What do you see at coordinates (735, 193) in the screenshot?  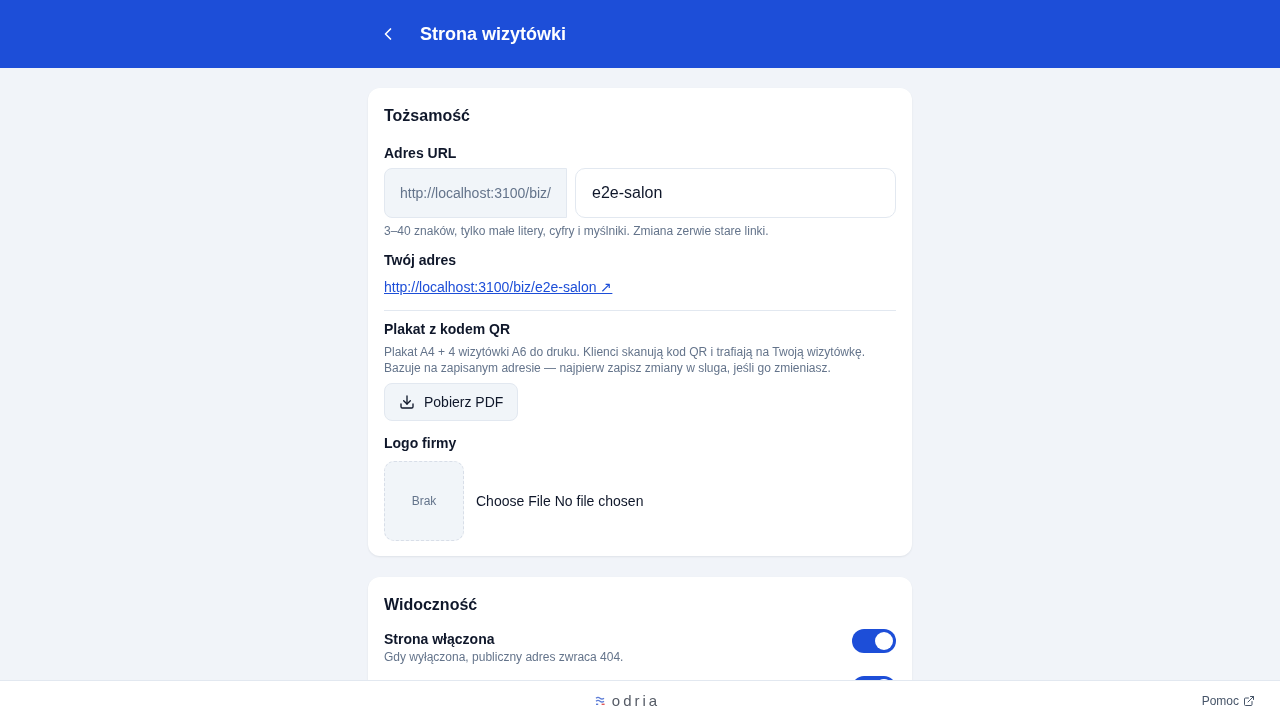 I see `slug-input: e2e-salon` at bounding box center [735, 193].